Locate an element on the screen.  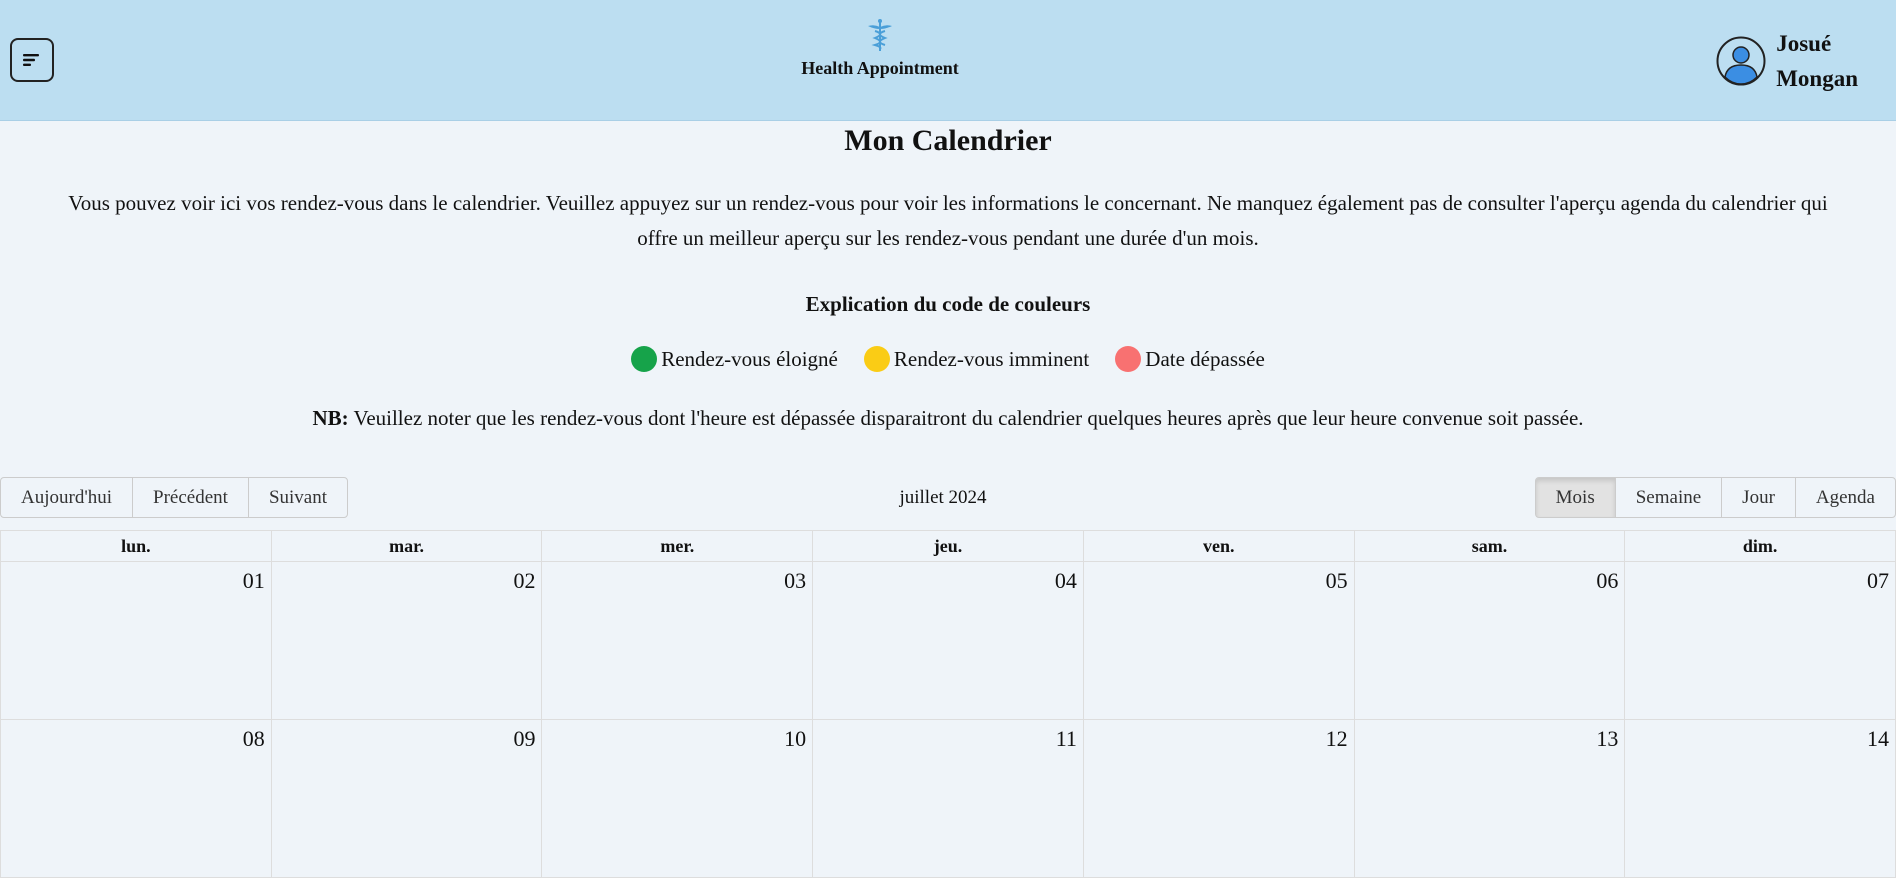
green-dot-icon is located at coordinates (644, 359).